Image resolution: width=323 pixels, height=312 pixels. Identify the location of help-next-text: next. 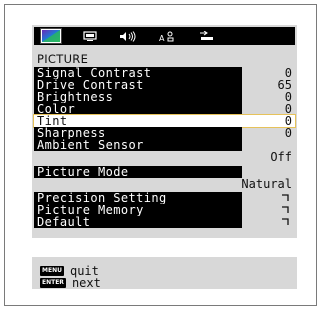
(86, 283).